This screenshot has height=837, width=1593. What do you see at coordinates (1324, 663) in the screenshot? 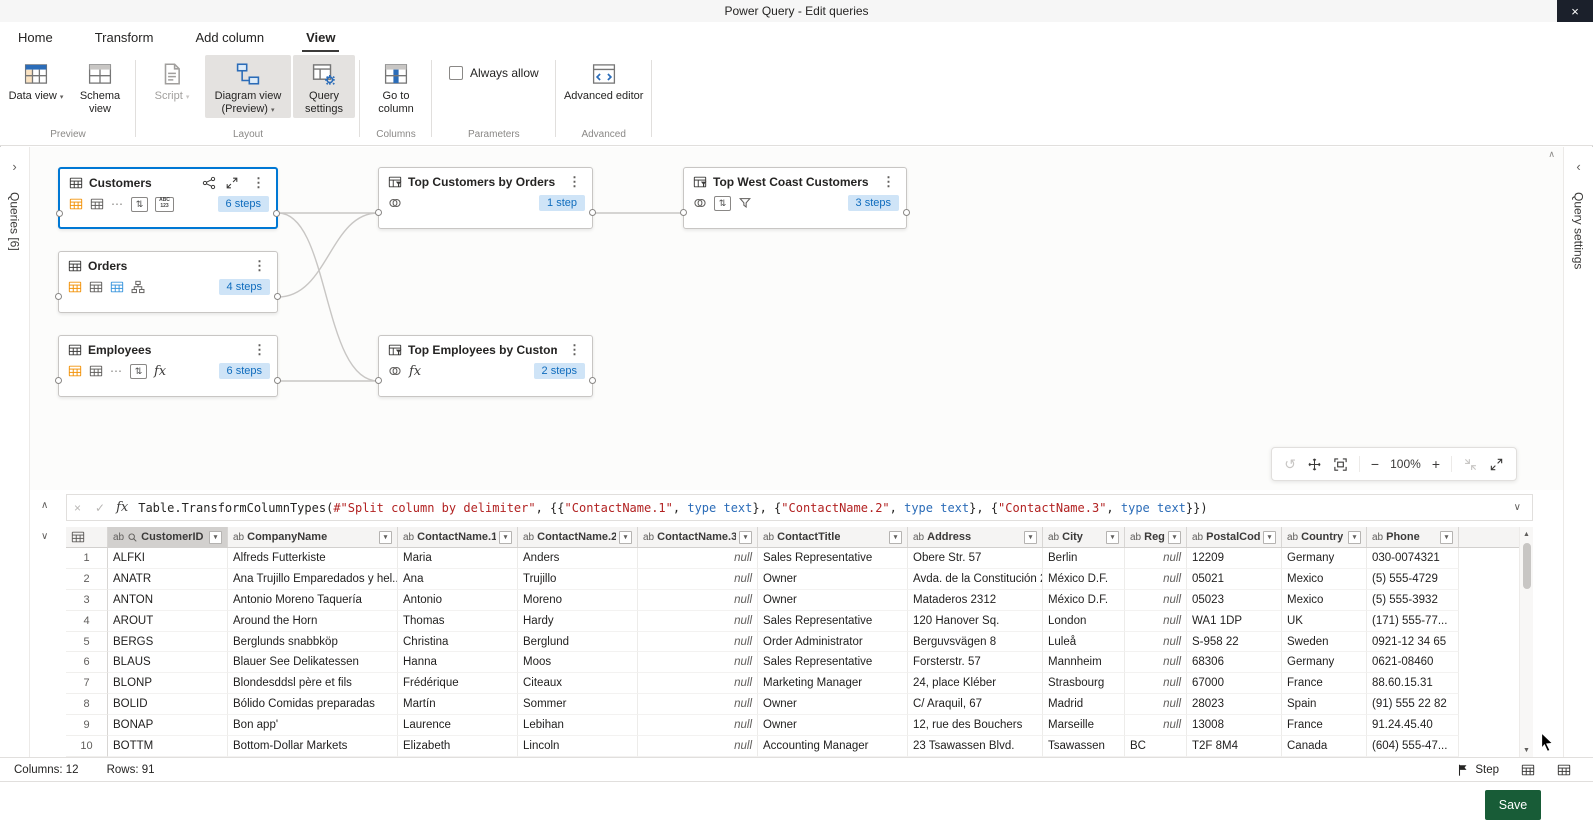
I see `cell: Germany` at bounding box center [1324, 663].